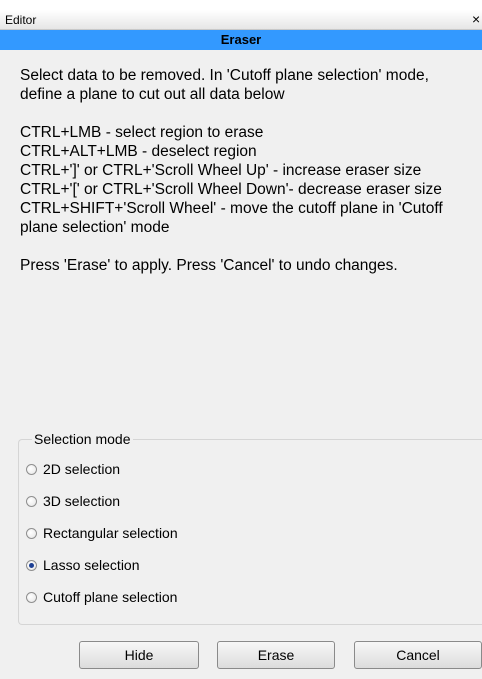  I want to click on radio-rectangular-selection: Rectangular selection, so click(102, 533).